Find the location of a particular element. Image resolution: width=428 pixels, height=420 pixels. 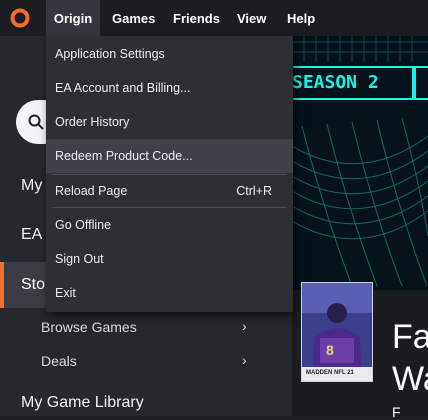

search-icon is located at coordinates (36, 122).